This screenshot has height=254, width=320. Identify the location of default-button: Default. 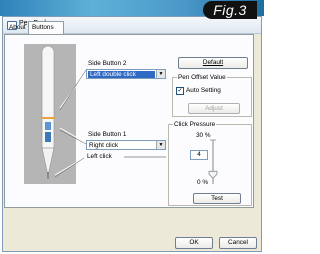
(213, 63).